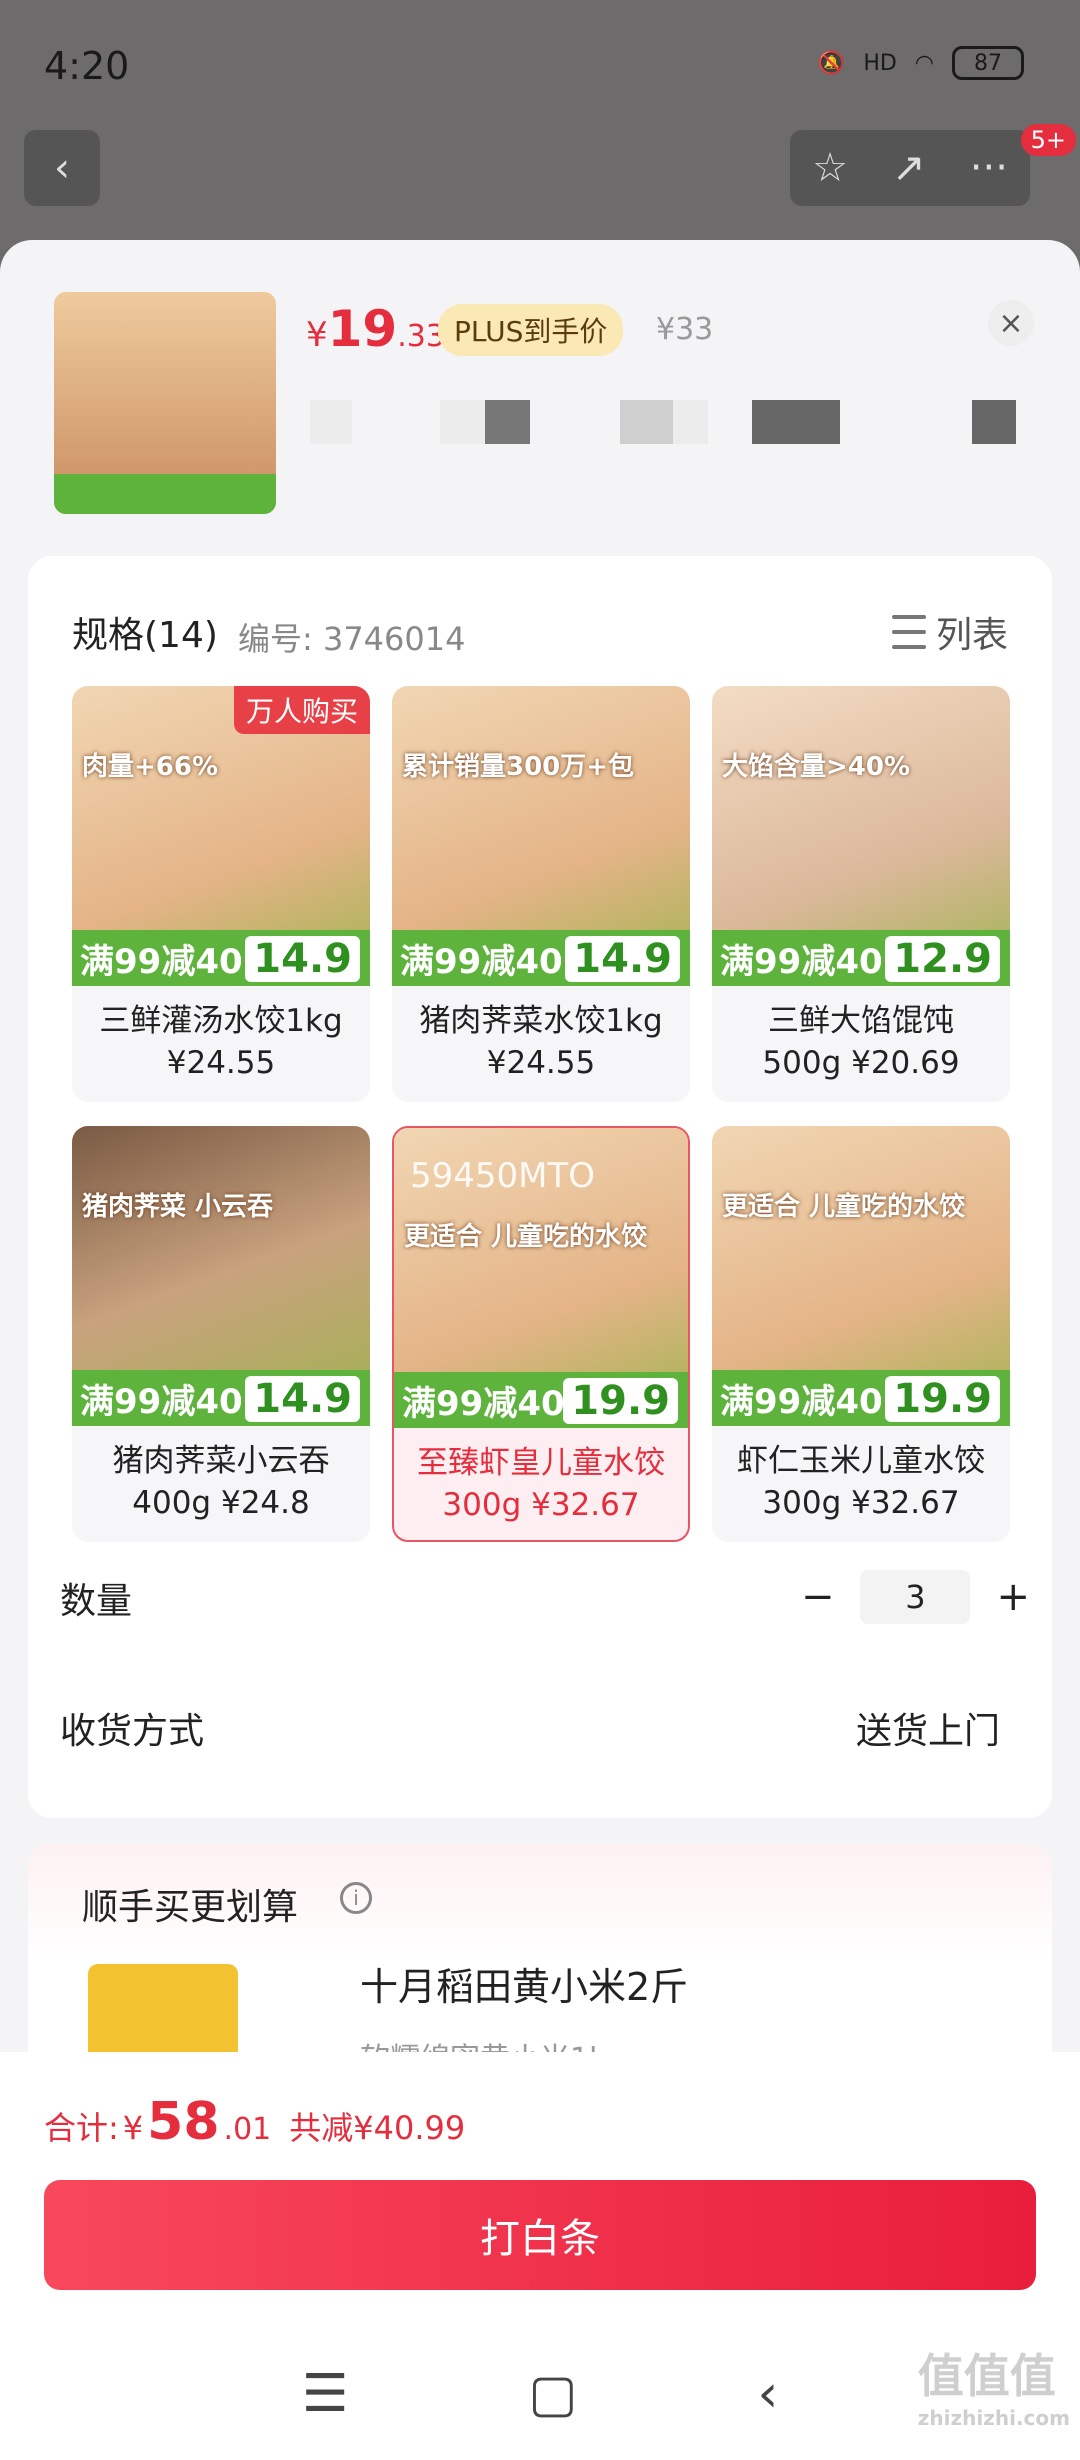  Describe the element at coordinates (971, 635) in the screenshot. I see `list-label: 列表` at that location.